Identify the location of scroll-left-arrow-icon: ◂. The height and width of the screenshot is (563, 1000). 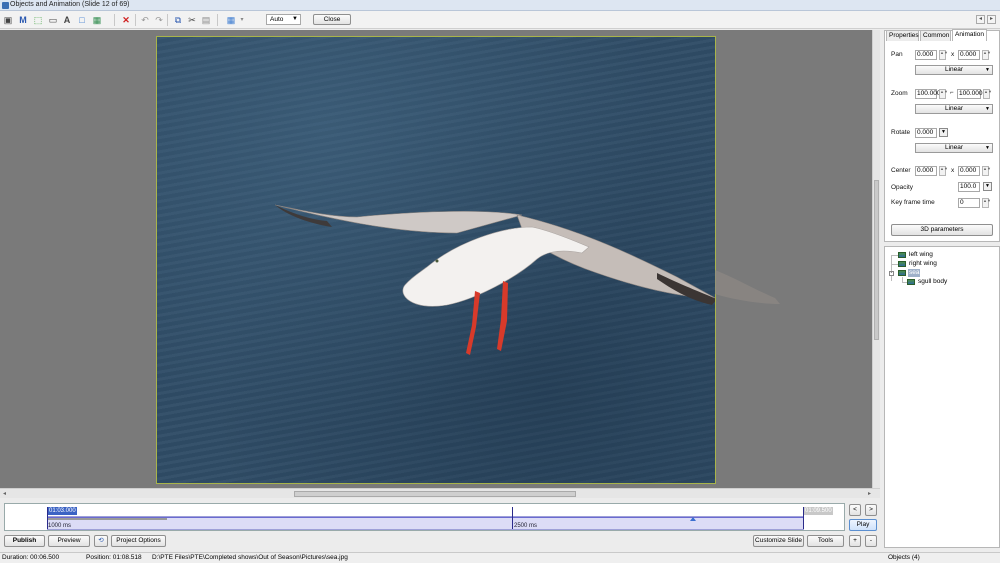
(4, 493).